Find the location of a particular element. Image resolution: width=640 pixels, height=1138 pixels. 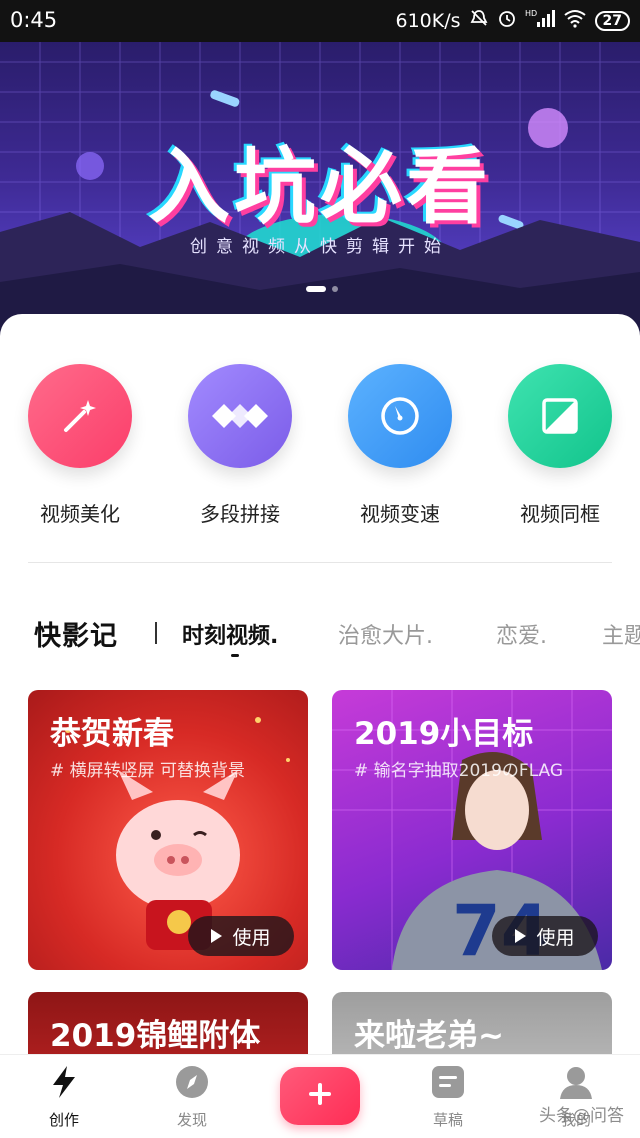

tool-grid: 视频美化 多段拼接 视频变速 视频同框 is located at coordinates (320, 445).